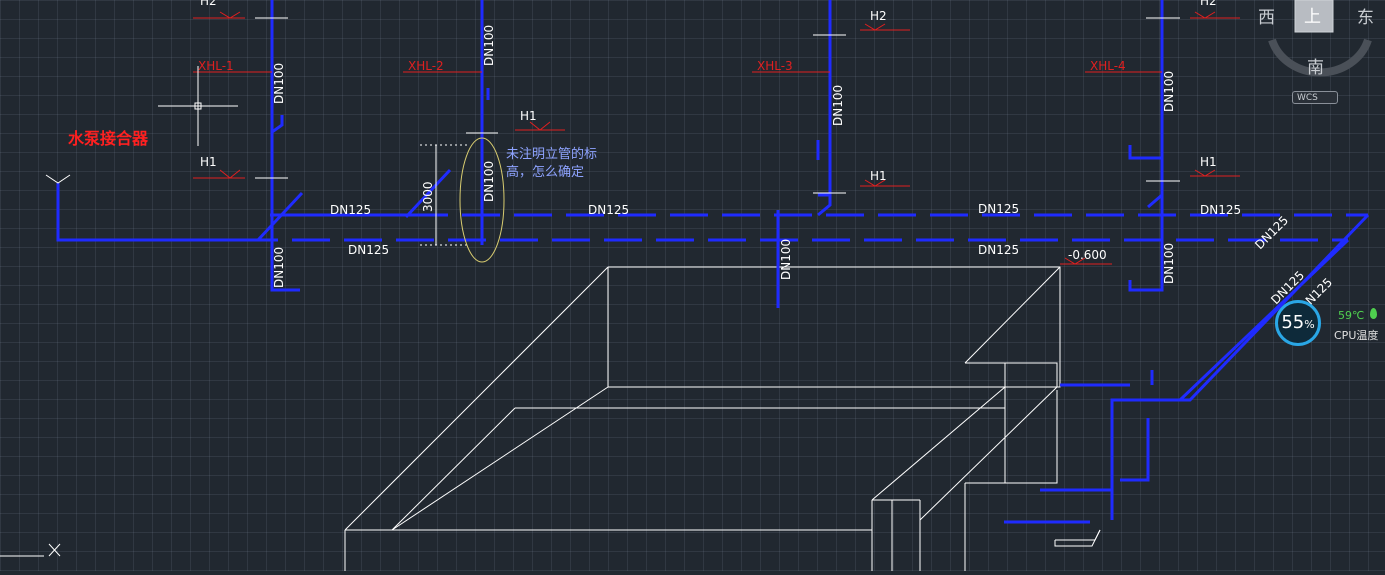 The width and height of the screenshot is (1385, 575). I want to click on dn100-label-7: DN100, so click(1169, 91).